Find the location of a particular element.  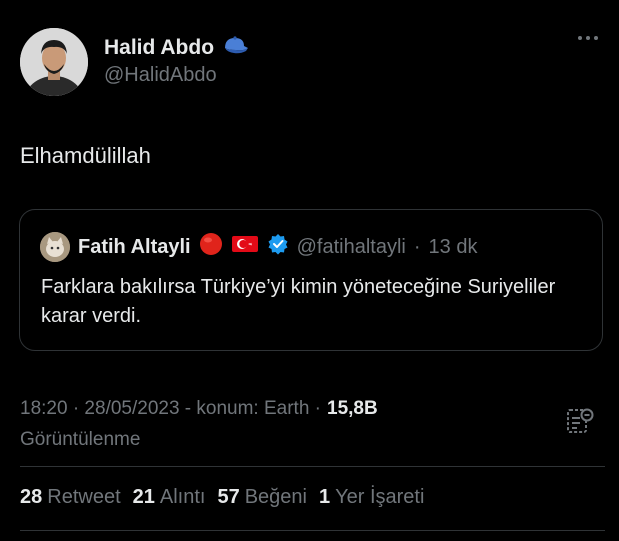

quoted-tweet-header: Fatih Altayli @fatihaltayli · 13 dk is located at coordinates (258, 247).